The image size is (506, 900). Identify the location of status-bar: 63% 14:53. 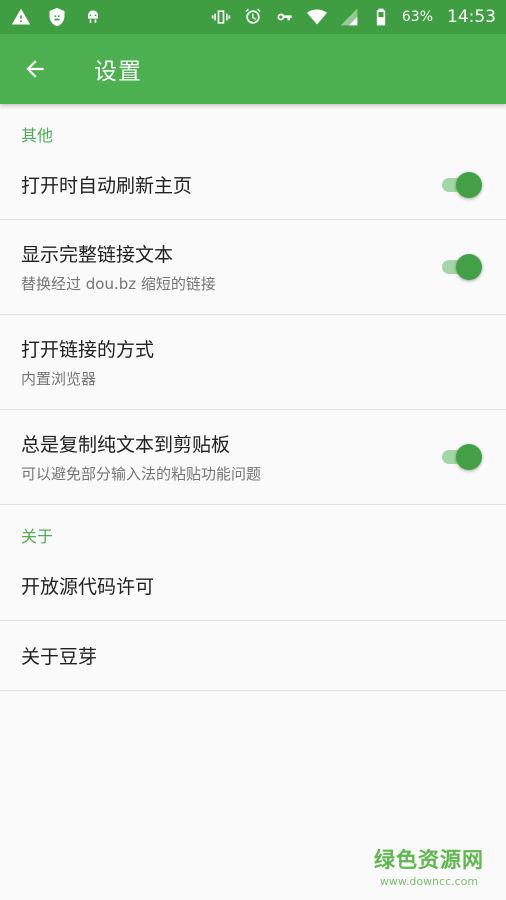
(253, 17).